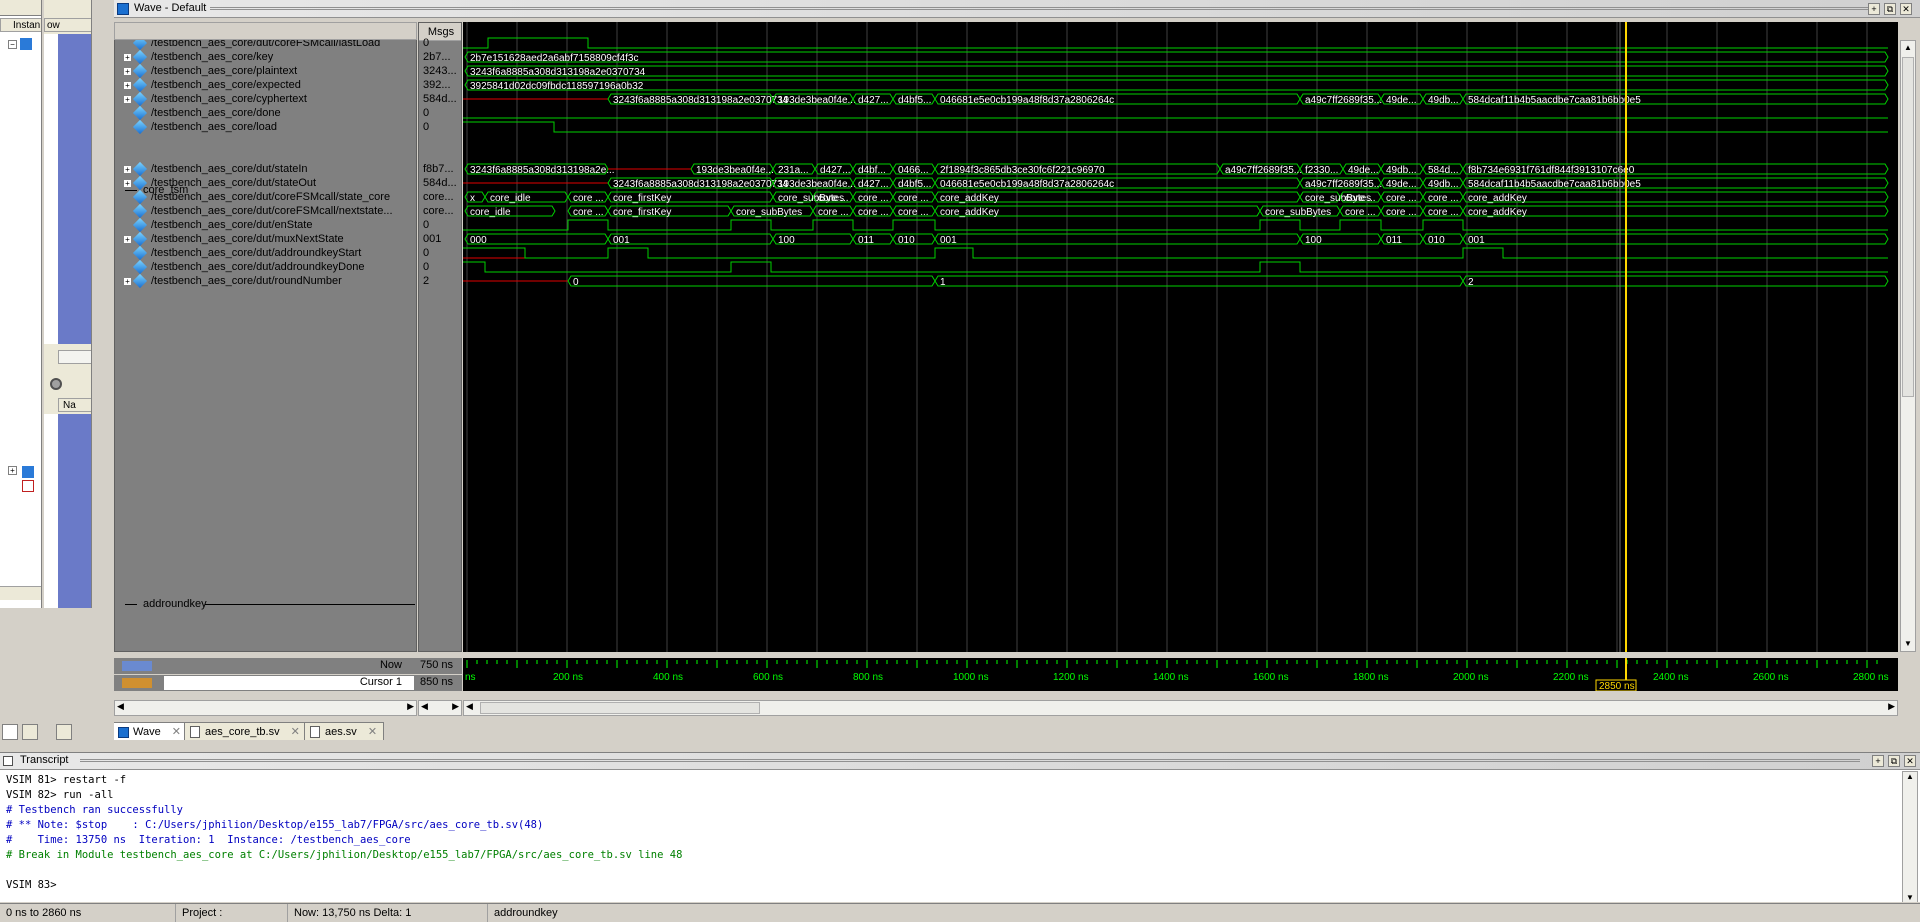  I want to click on objects-column-header: ow, so click(67, 25).